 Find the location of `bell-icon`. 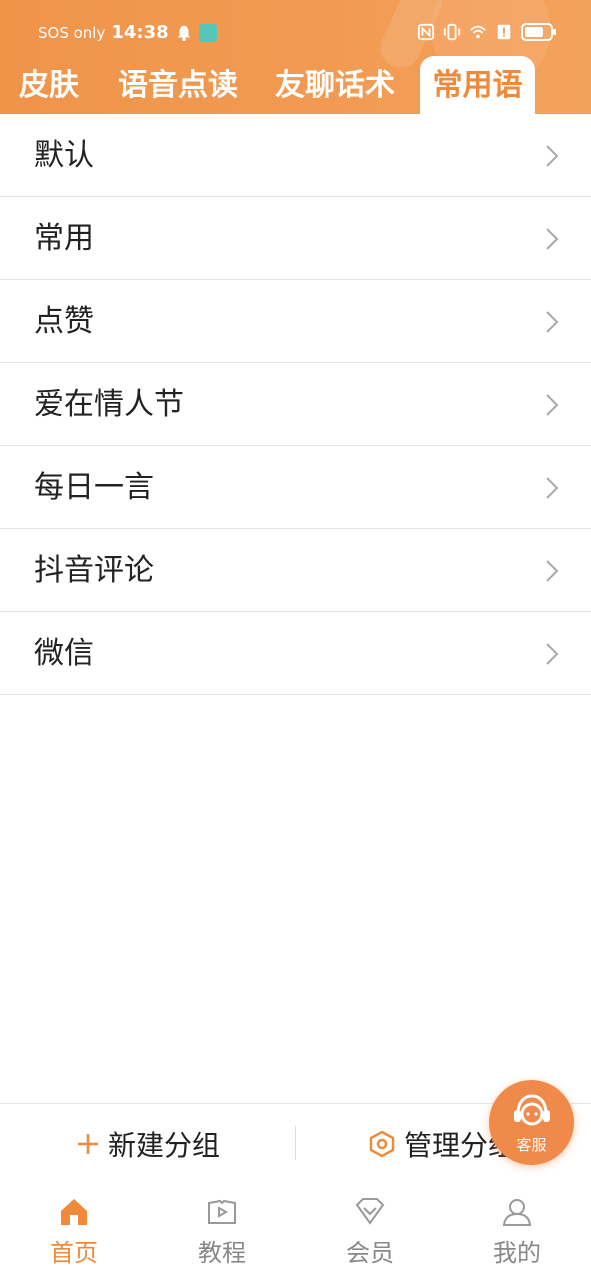

bell-icon is located at coordinates (183, 33).